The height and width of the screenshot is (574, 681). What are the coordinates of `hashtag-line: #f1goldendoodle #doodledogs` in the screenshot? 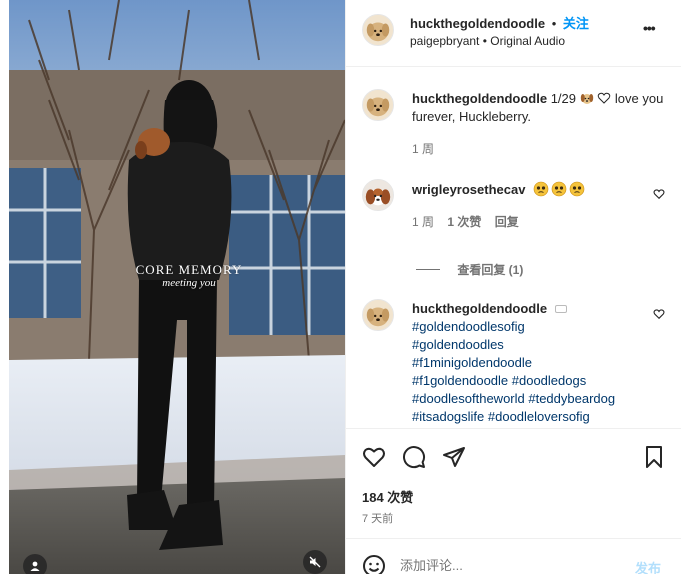 It's located at (513, 381).